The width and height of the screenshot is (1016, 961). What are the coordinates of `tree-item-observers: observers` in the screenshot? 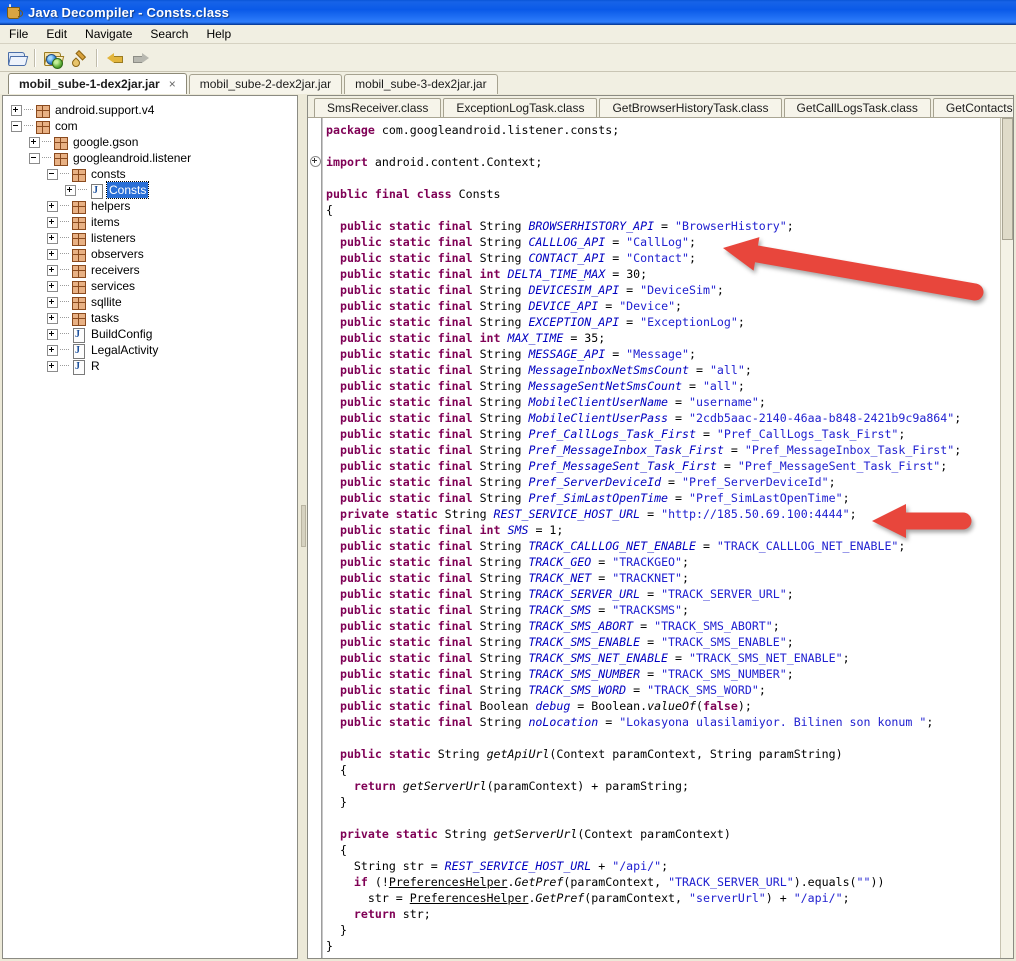 It's located at (150, 254).